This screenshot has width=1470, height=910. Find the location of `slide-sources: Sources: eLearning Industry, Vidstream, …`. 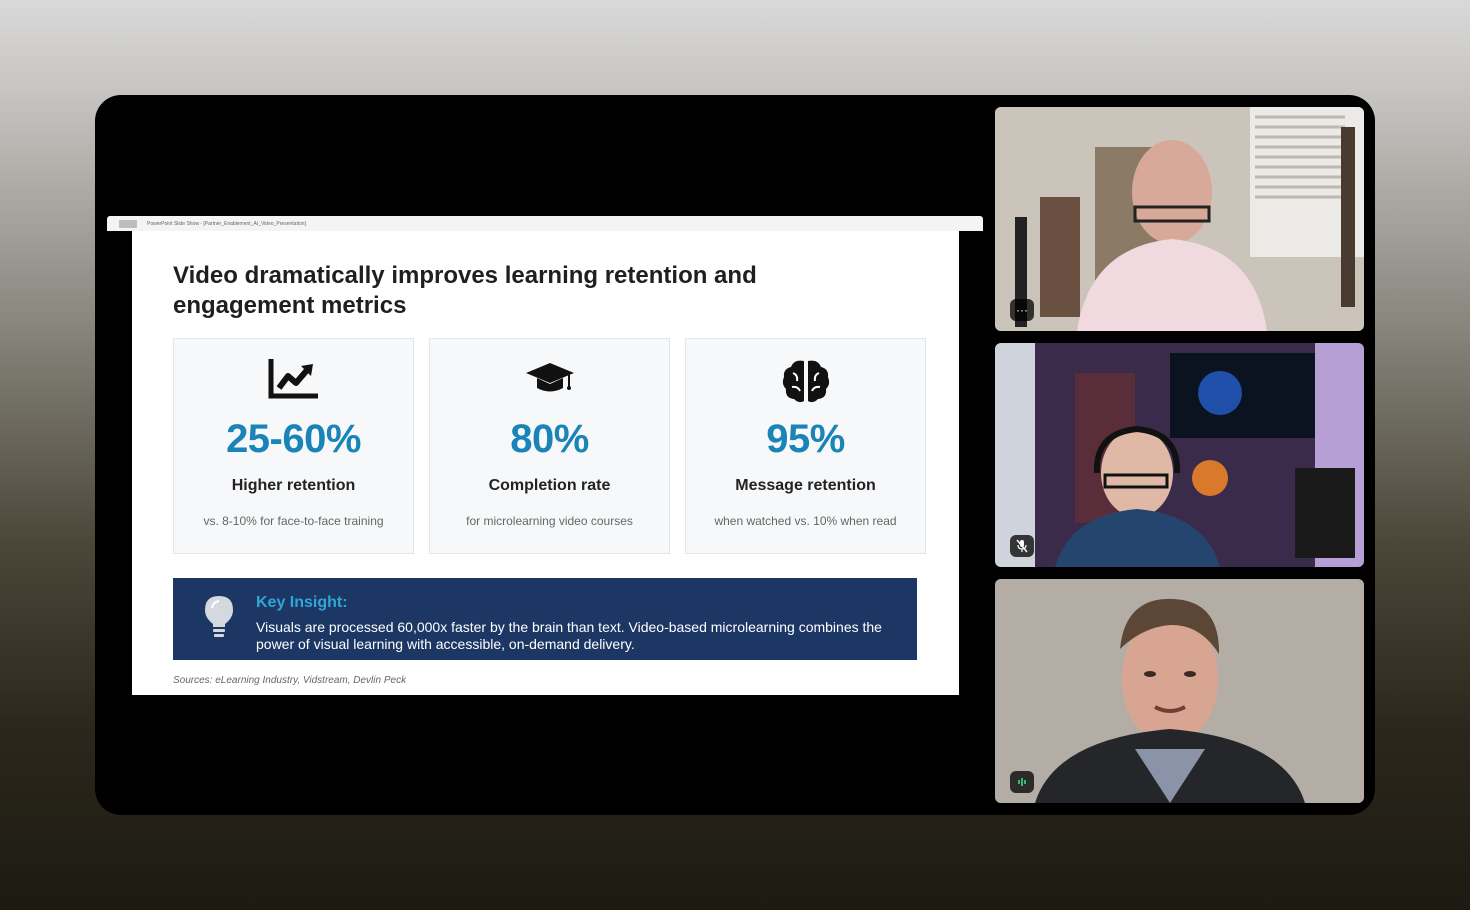

slide-sources: Sources: eLearning Industry, Vidstream, … is located at coordinates (290, 680).